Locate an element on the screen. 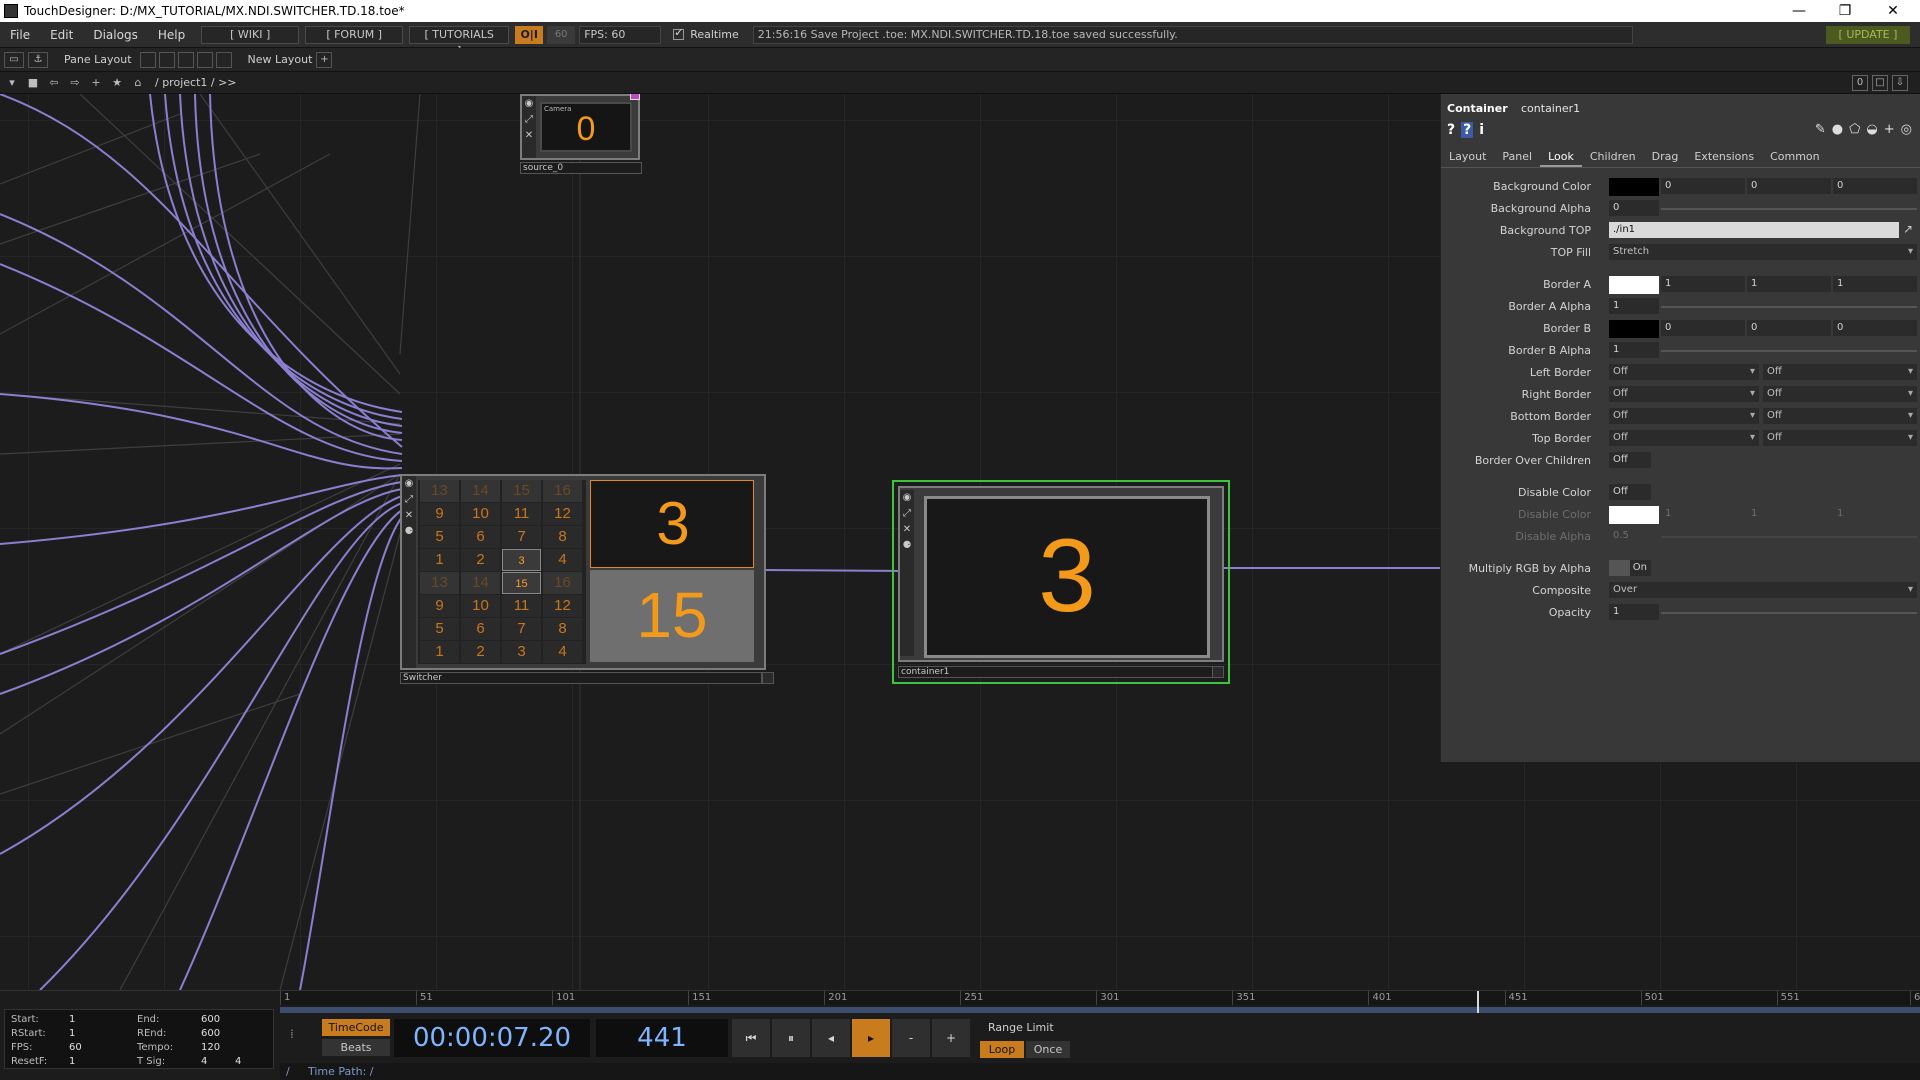 The width and height of the screenshot is (1920, 1080). disable-color-toggle: Off is located at coordinates (1630, 492).